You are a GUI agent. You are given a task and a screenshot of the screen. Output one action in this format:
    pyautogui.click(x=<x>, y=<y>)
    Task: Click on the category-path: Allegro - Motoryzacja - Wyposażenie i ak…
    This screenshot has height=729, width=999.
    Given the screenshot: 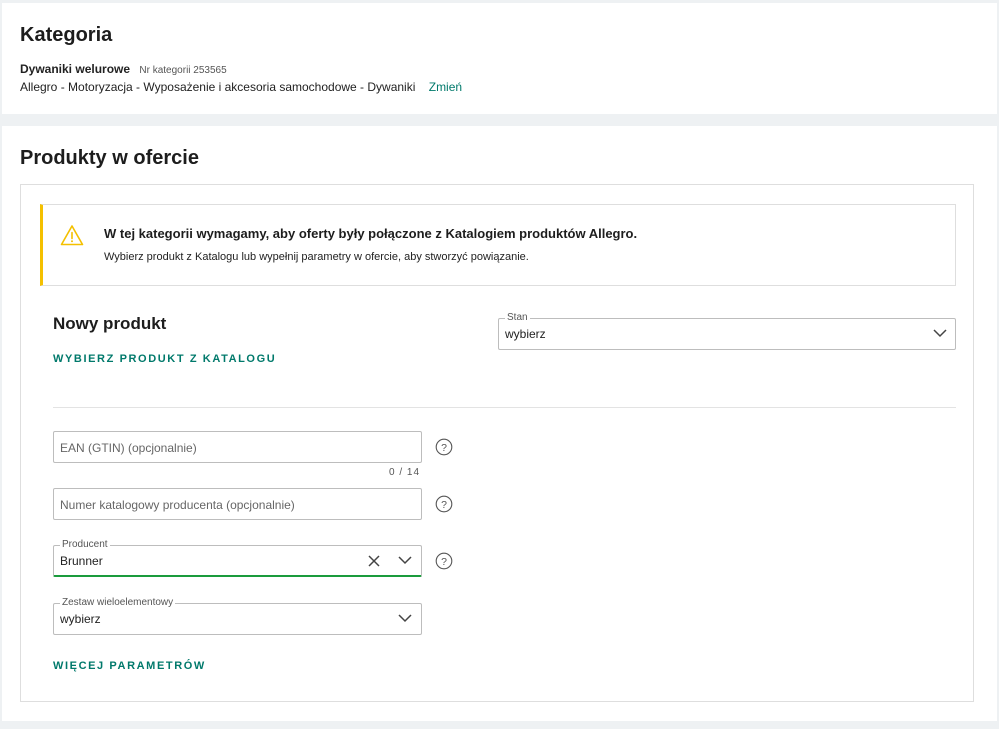 What is the action you would take?
    pyautogui.click(x=218, y=87)
    